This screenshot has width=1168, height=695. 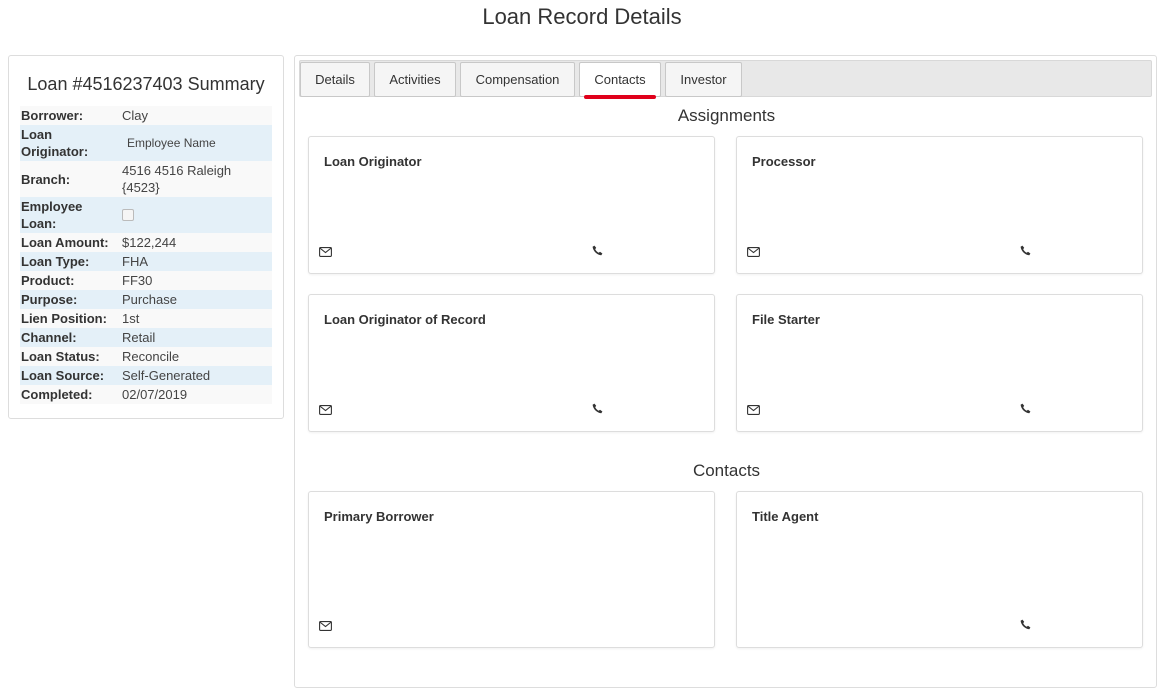 What do you see at coordinates (939, 569) in the screenshot?
I see `card-title-agent: Title Agent` at bounding box center [939, 569].